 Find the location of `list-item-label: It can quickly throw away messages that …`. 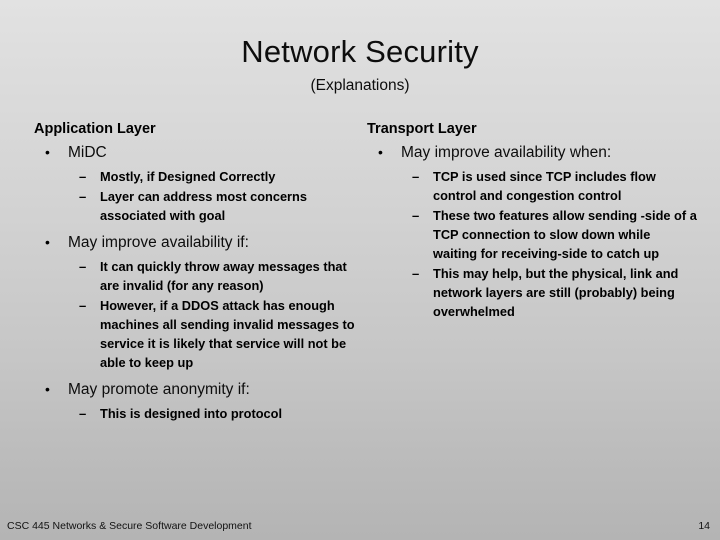

list-item-label: It can quickly throw away messages that … is located at coordinates (223, 276).